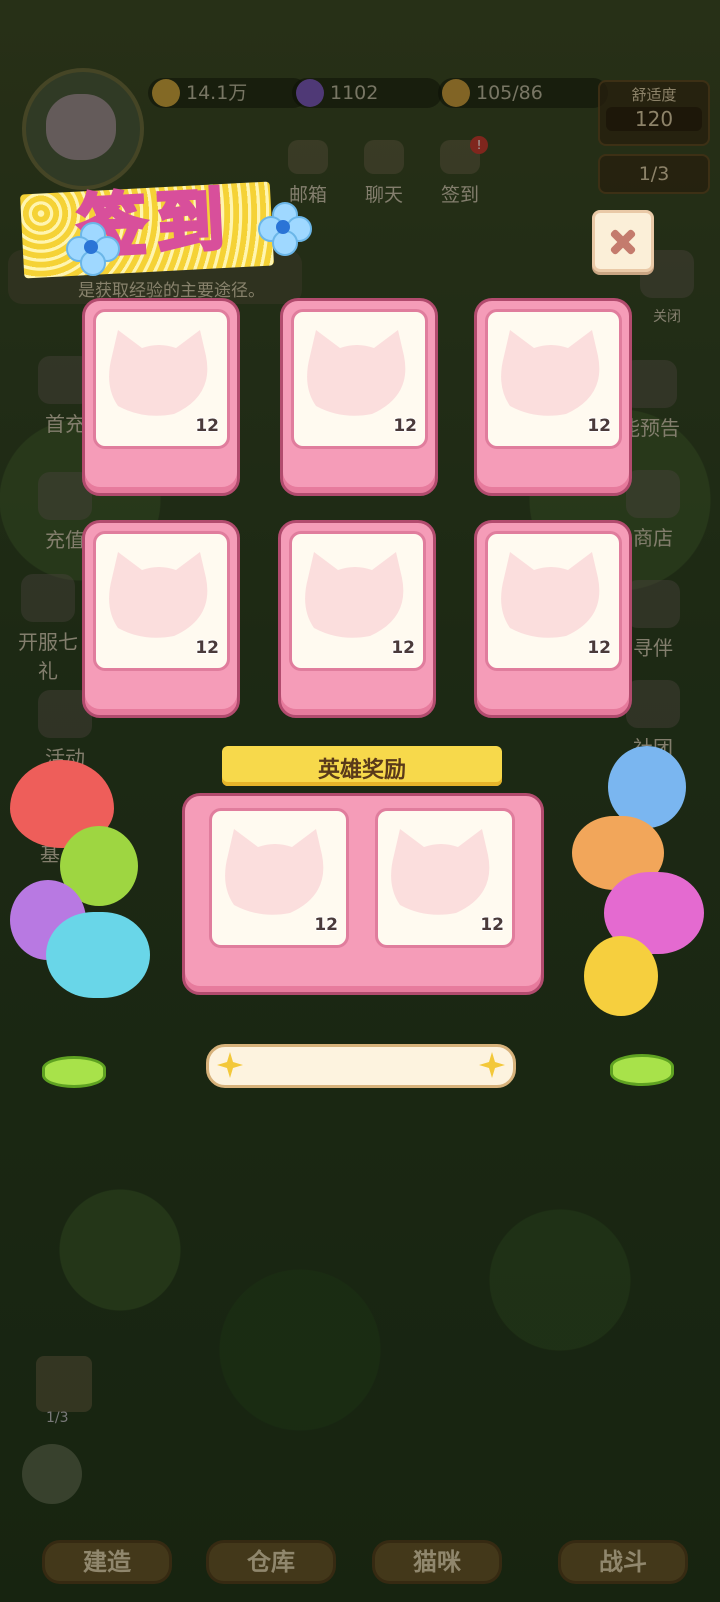 The image size is (720, 1602). What do you see at coordinates (361, 1066) in the screenshot?
I see `checkin-progress-bar` at bounding box center [361, 1066].